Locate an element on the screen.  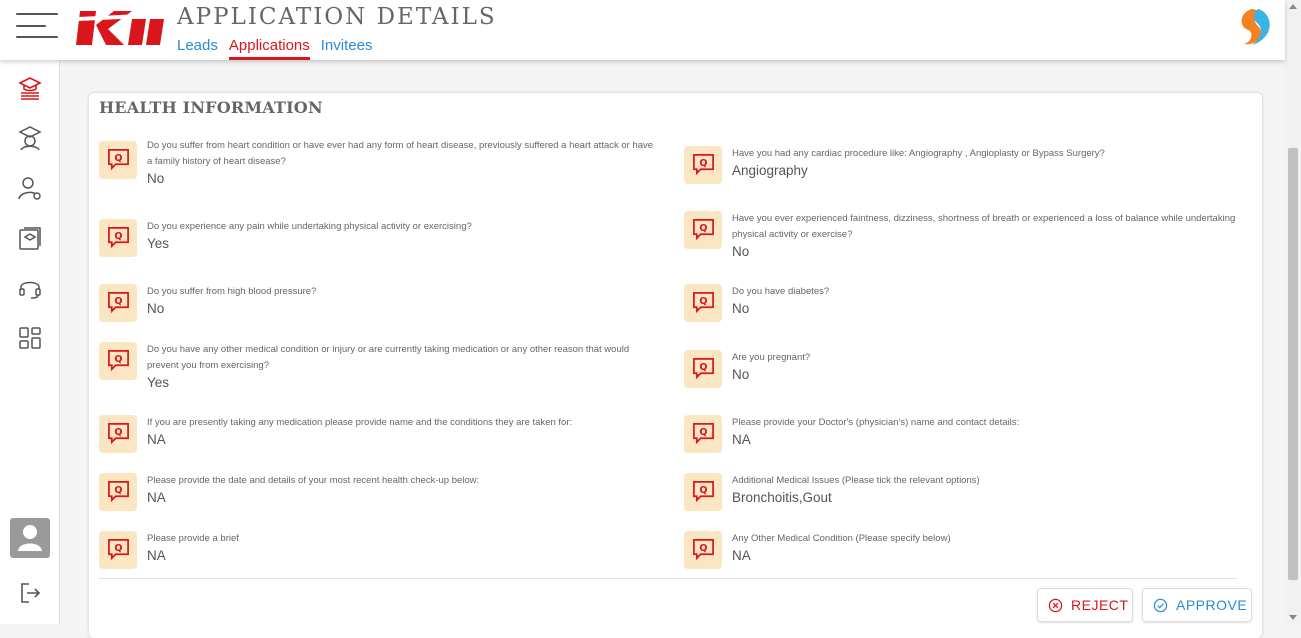
logout-icon is located at coordinates (31, 593).